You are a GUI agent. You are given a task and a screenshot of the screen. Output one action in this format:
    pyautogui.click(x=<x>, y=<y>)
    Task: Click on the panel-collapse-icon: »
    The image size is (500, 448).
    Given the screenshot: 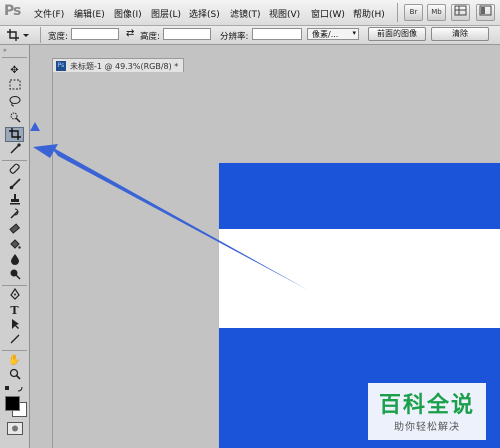 What is the action you would take?
    pyautogui.click(x=5, y=50)
    